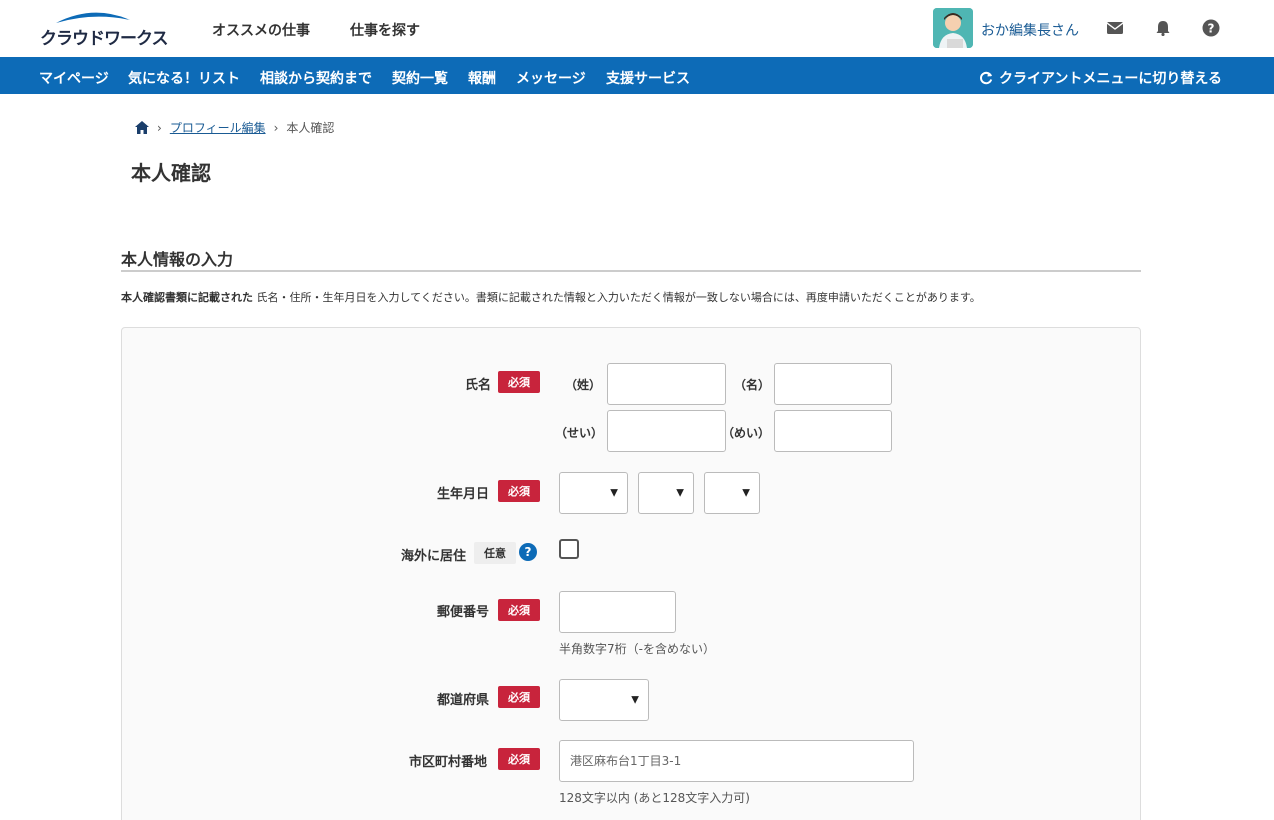 This screenshot has width=1274, height=820. I want to click on first-name-input, so click(833, 384).